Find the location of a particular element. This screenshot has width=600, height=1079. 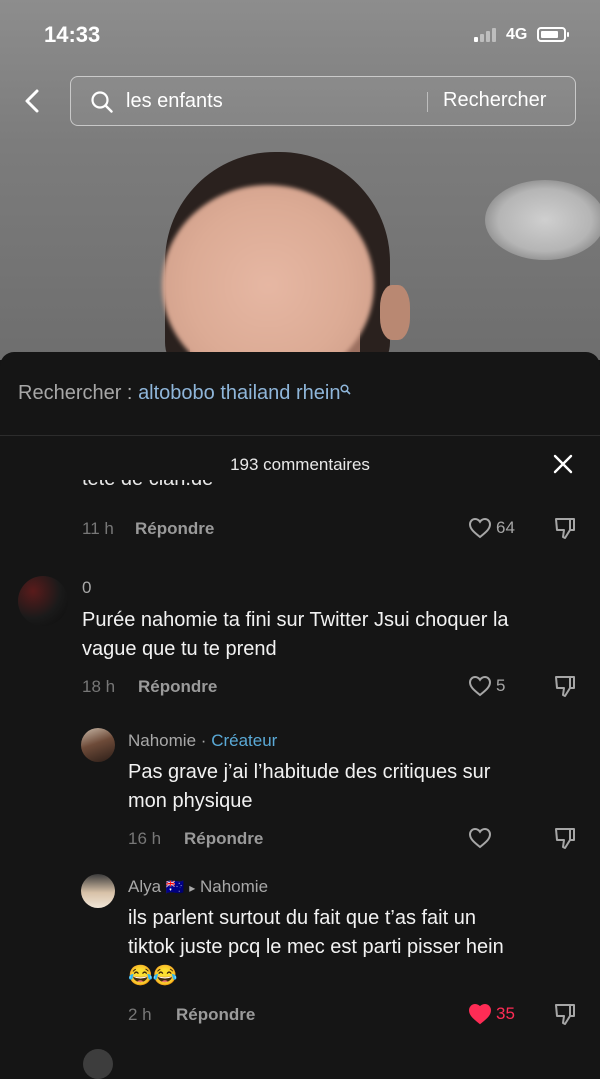

comment-text-line: vague que tu te prend is located at coordinates (179, 649).